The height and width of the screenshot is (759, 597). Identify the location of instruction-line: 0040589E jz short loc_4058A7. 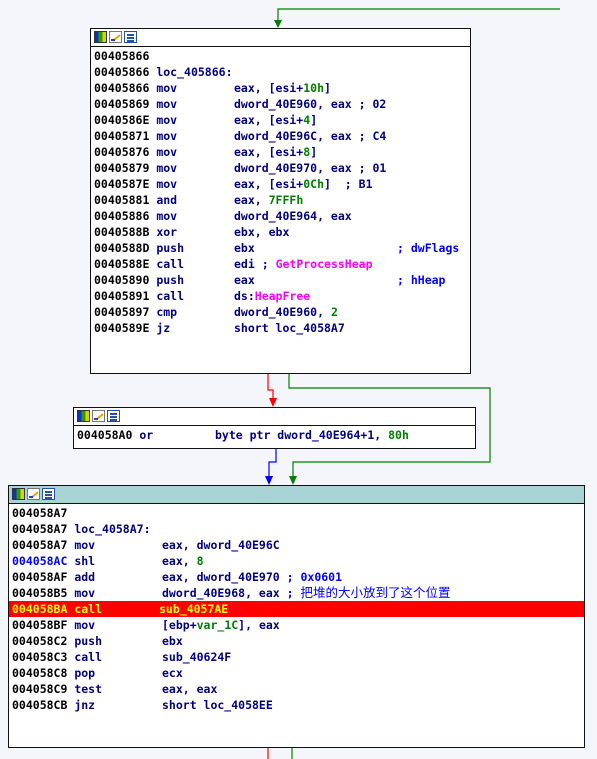
(280, 328).